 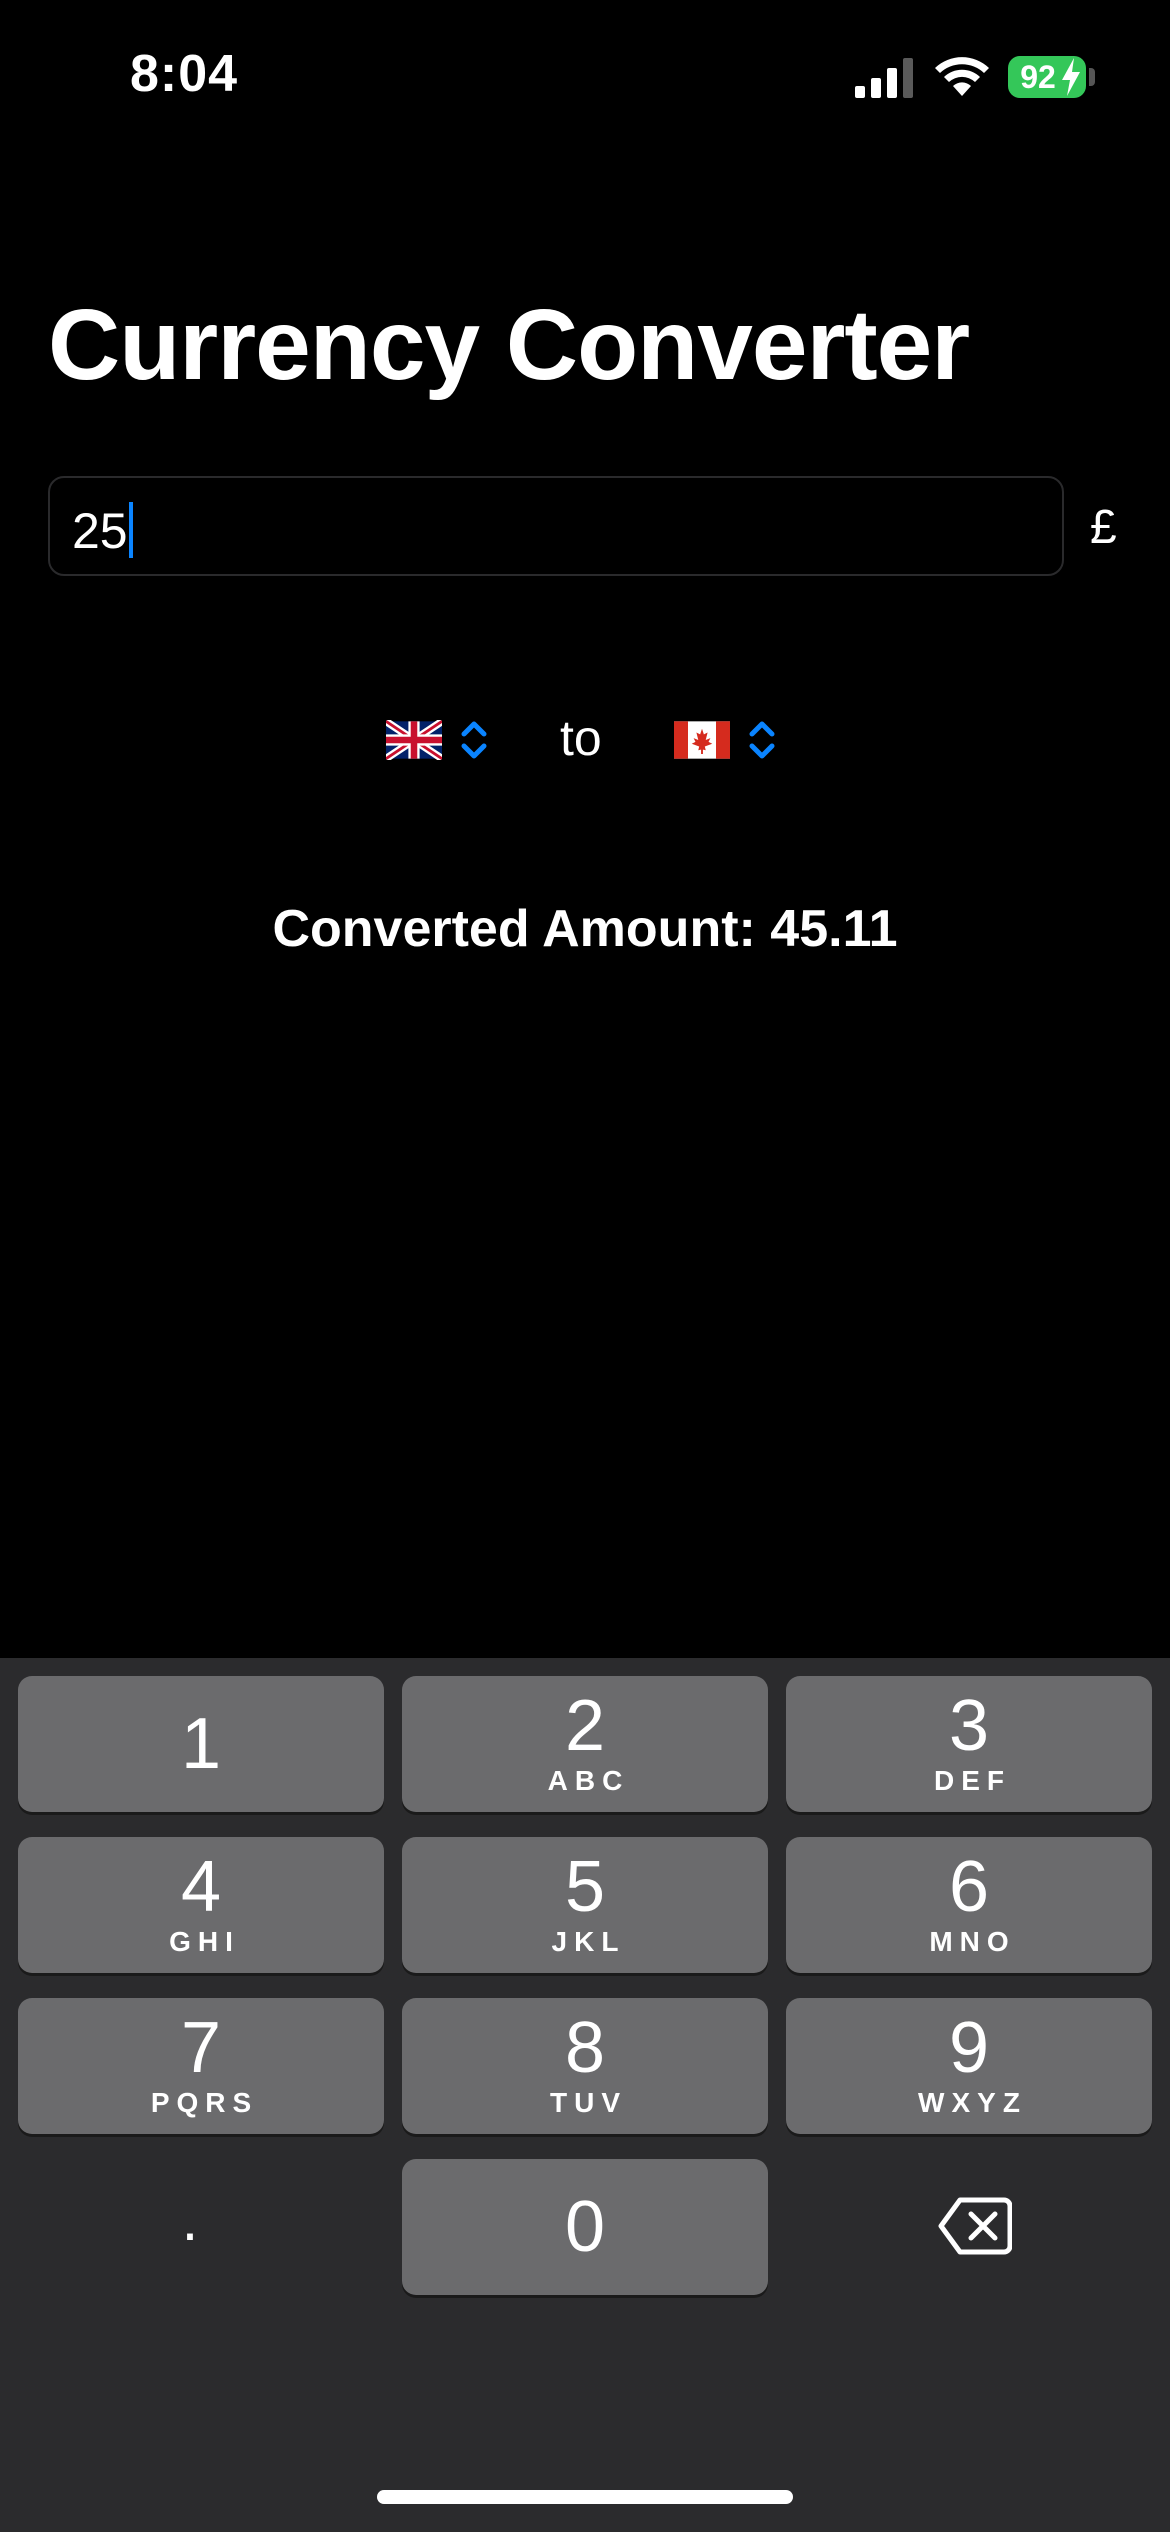 I want to click on currency-symbol: £, so click(x=1103, y=527).